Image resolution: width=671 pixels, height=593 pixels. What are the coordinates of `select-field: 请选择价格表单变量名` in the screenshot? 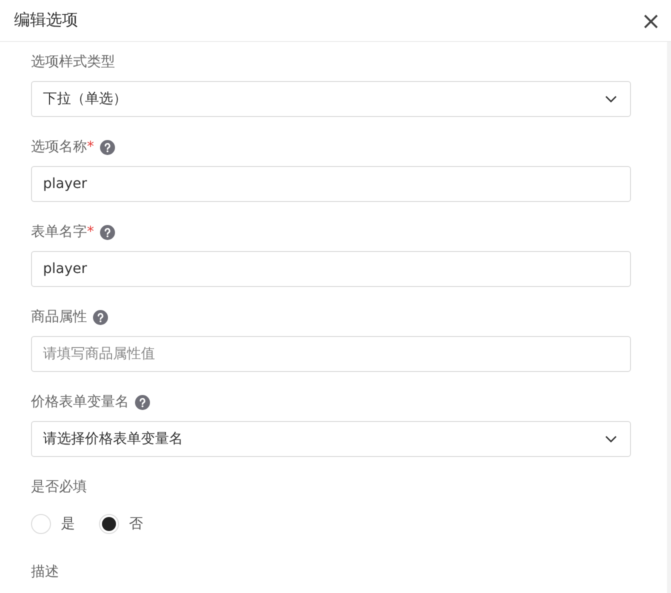 It's located at (331, 439).